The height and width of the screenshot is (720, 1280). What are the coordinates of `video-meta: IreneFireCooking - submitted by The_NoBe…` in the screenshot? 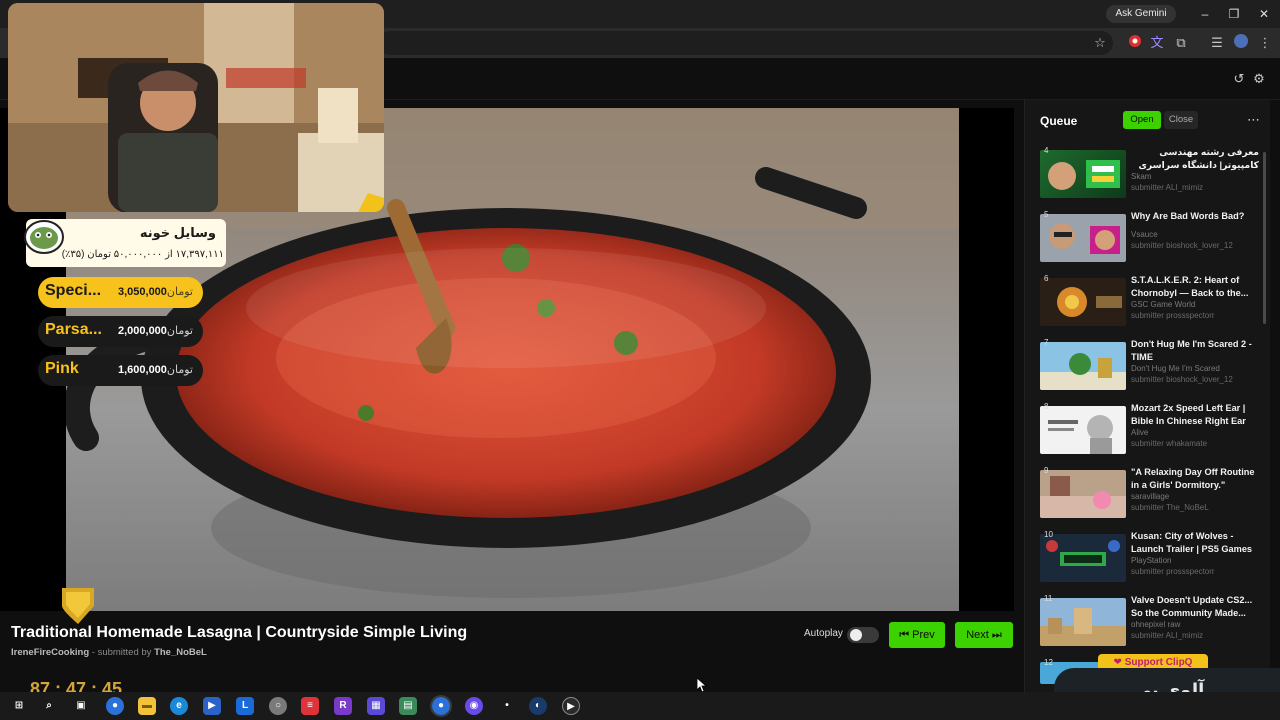 It's located at (109, 652).